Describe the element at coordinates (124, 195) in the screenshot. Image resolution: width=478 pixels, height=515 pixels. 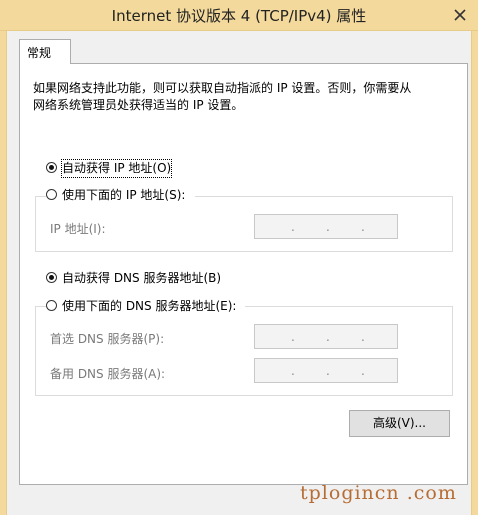
I see `radio-manual-ip-label: 使用下面的 IP 地址(S):` at that location.